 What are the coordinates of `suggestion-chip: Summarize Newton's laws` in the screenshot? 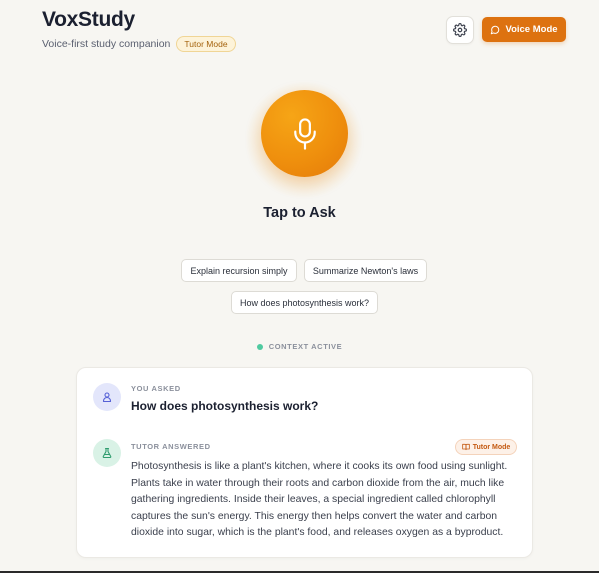 It's located at (365, 270).